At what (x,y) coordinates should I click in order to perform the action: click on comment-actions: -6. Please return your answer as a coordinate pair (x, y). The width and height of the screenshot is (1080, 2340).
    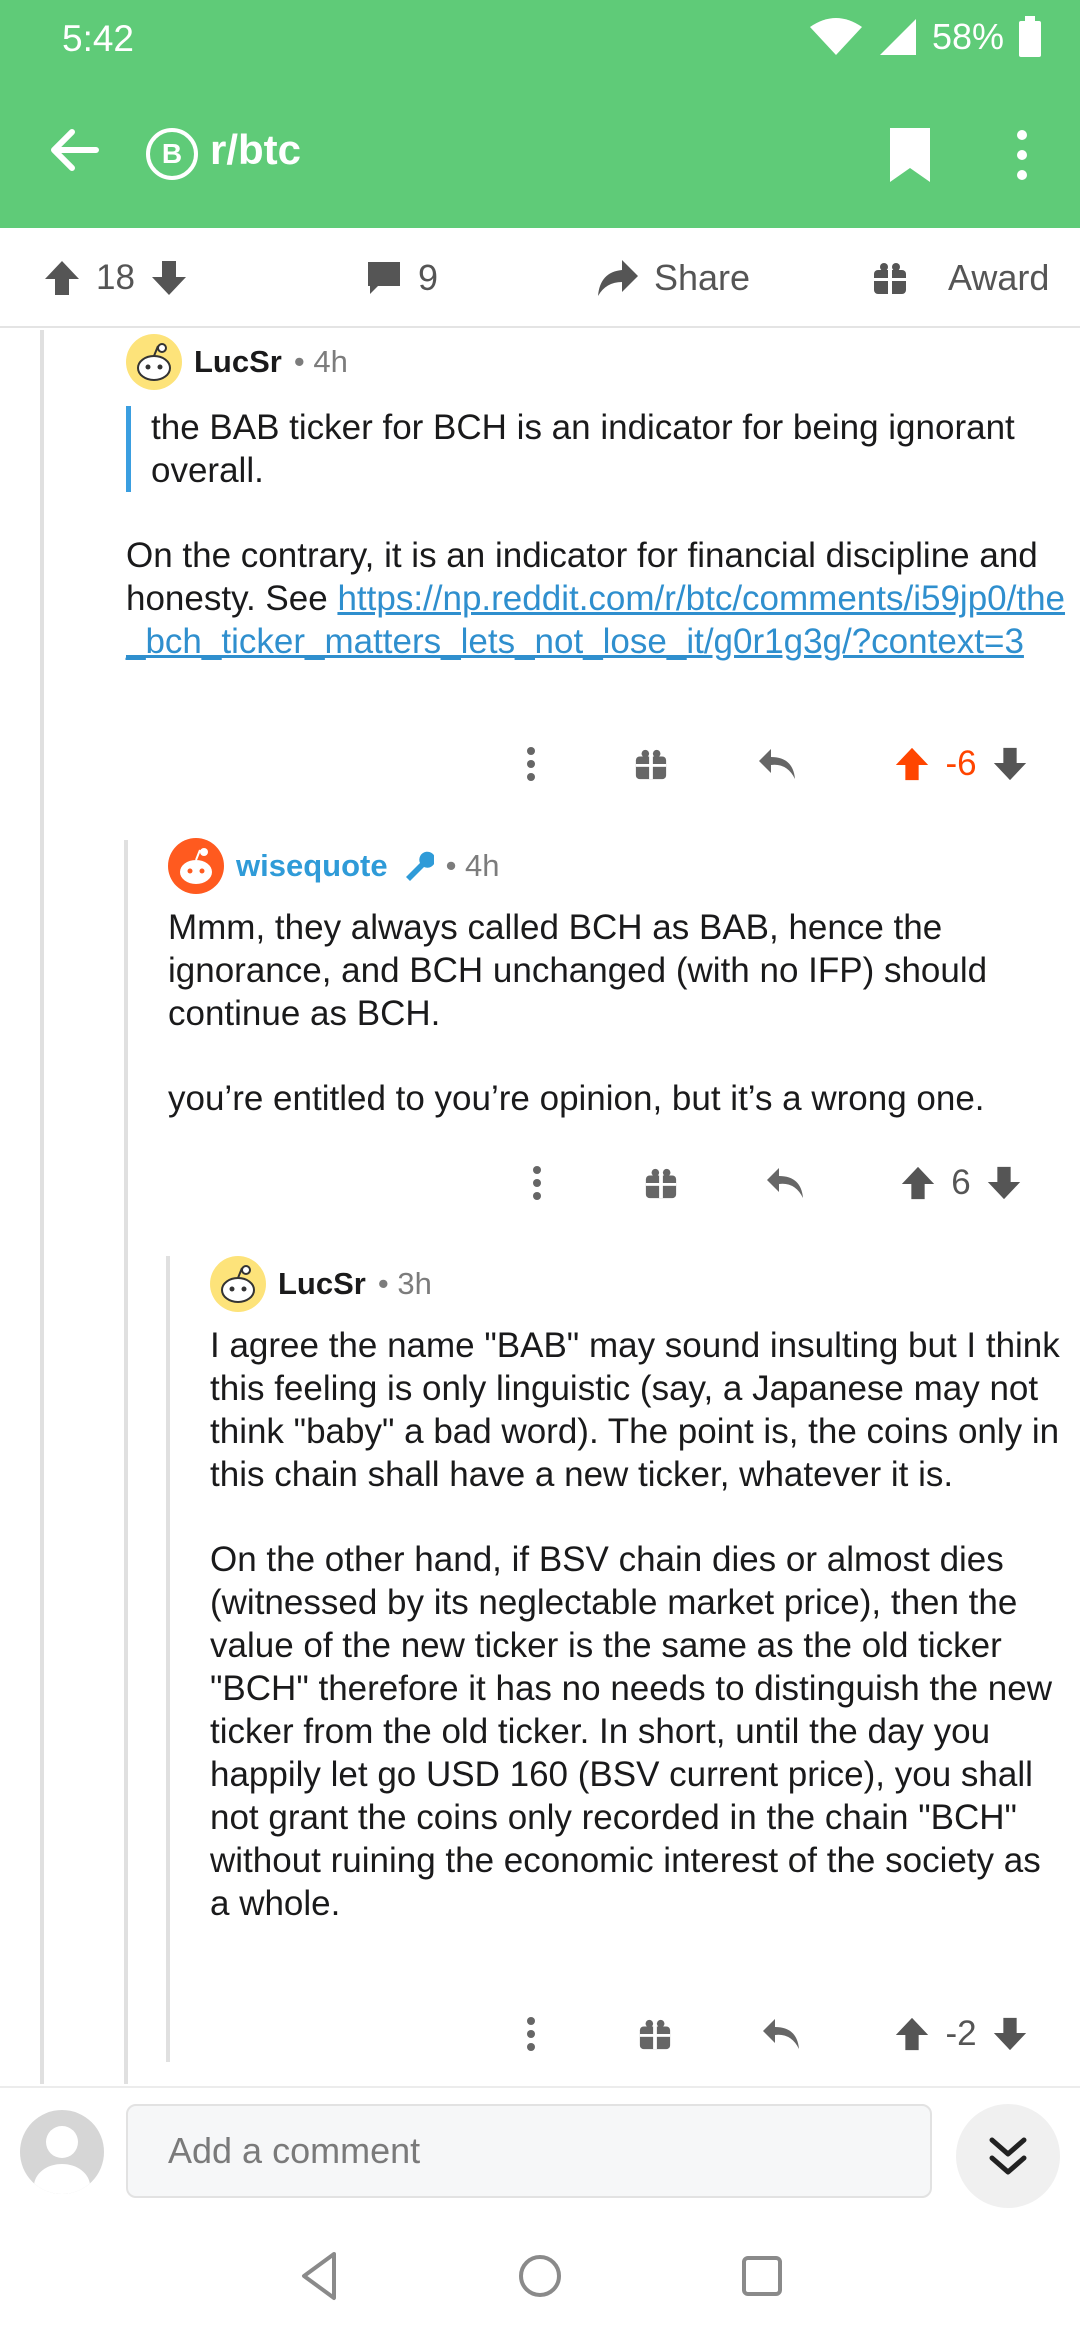
    Looking at the image, I should click on (596, 764).